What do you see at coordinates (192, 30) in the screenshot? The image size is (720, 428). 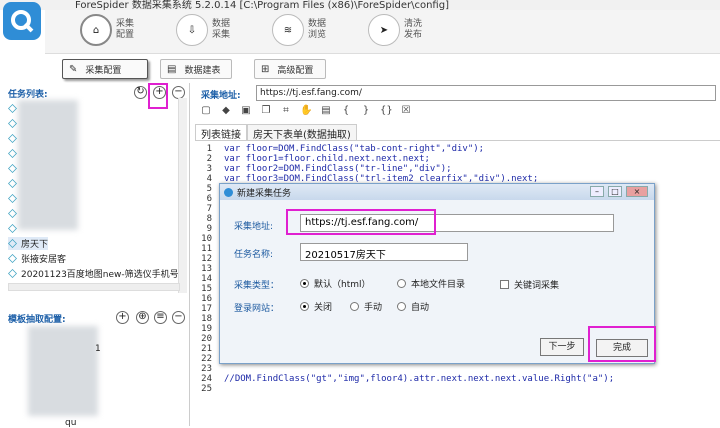 I see `download-icon: ⇩` at bounding box center [192, 30].